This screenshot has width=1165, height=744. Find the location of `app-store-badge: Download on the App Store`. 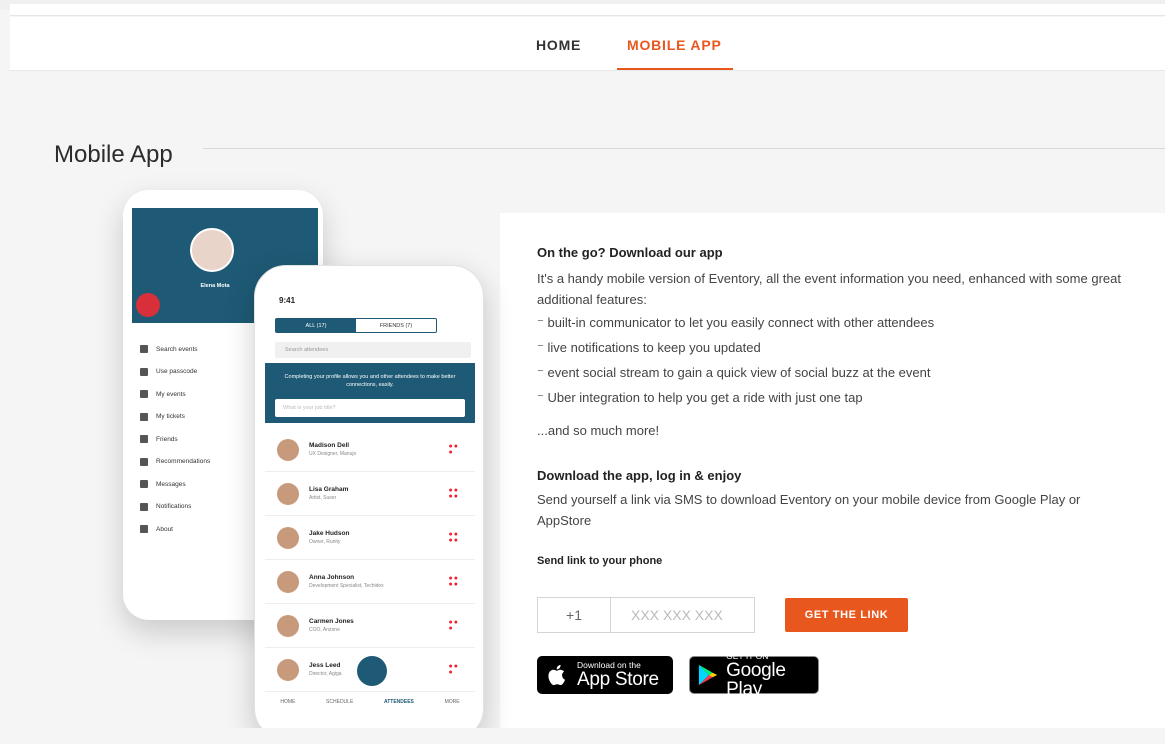

app-store-badge: Download on the App Store is located at coordinates (605, 675).